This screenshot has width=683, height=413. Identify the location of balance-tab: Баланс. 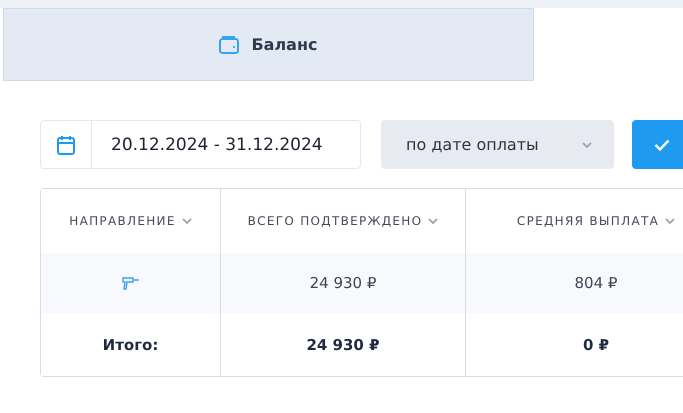
(268, 44).